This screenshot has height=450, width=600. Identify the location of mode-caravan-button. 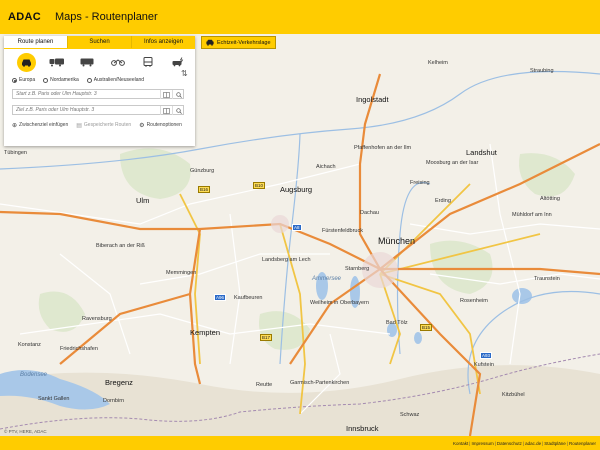
(57, 62).